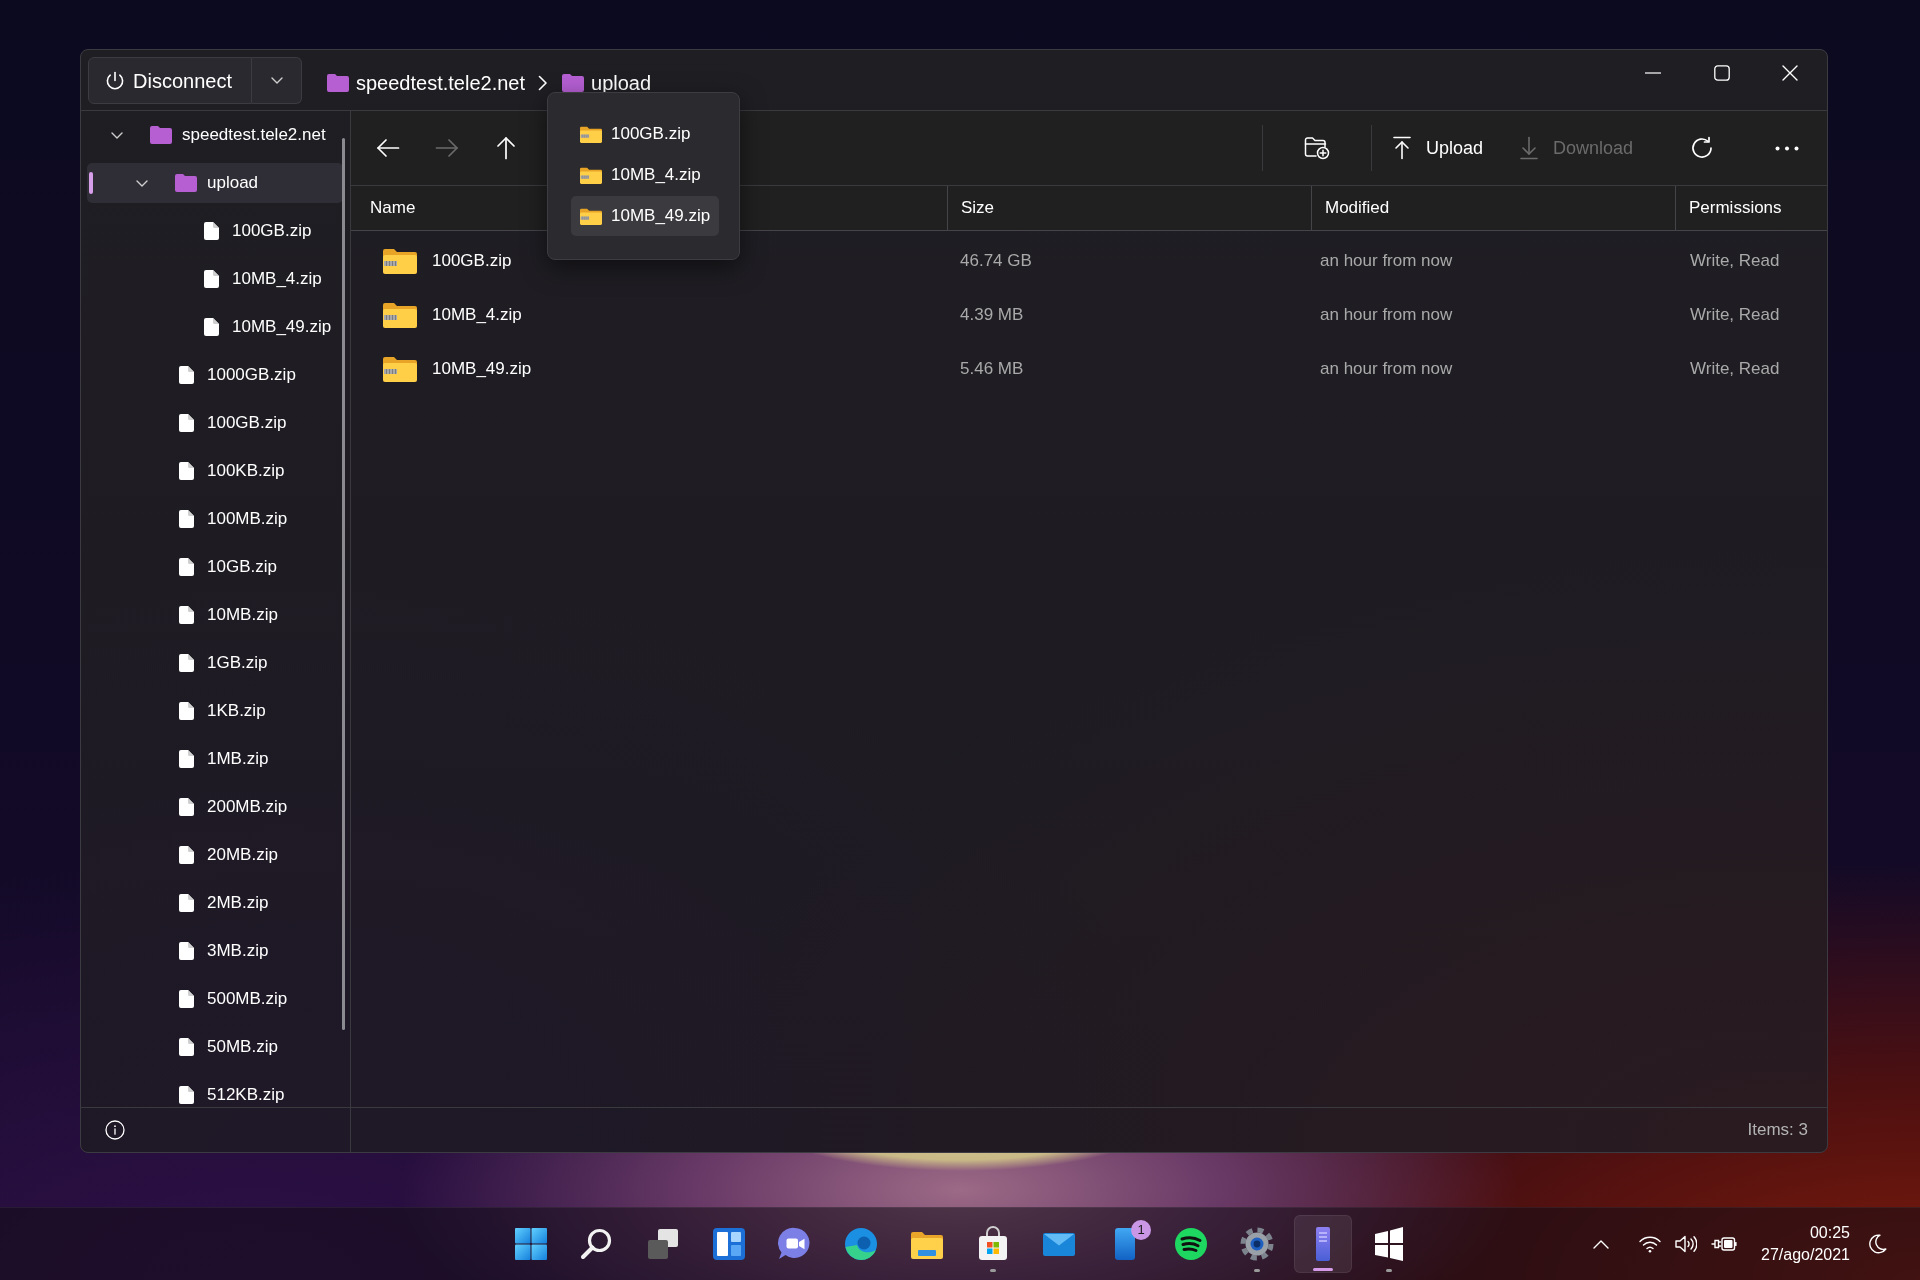 The height and width of the screenshot is (1280, 1920). Describe the element at coordinates (663, 1244) in the screenshot. I see `overlapping-squares-icon` at that location.